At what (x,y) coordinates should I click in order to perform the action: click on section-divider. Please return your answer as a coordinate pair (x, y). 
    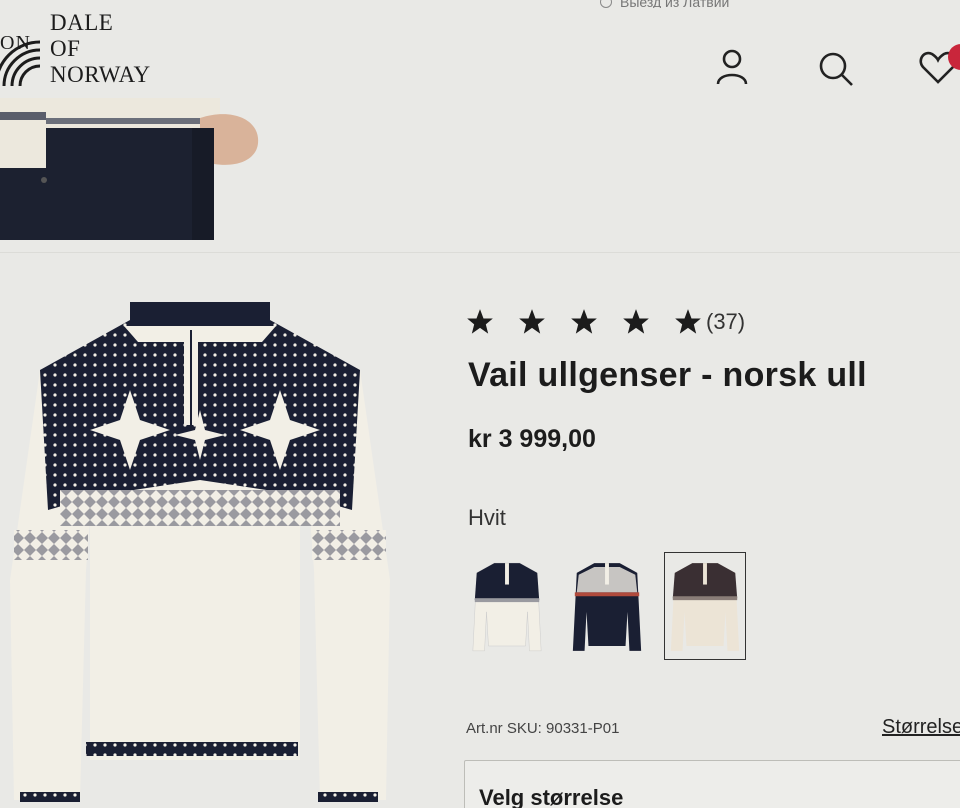
    Looking at the image, I should click on (480, 252).